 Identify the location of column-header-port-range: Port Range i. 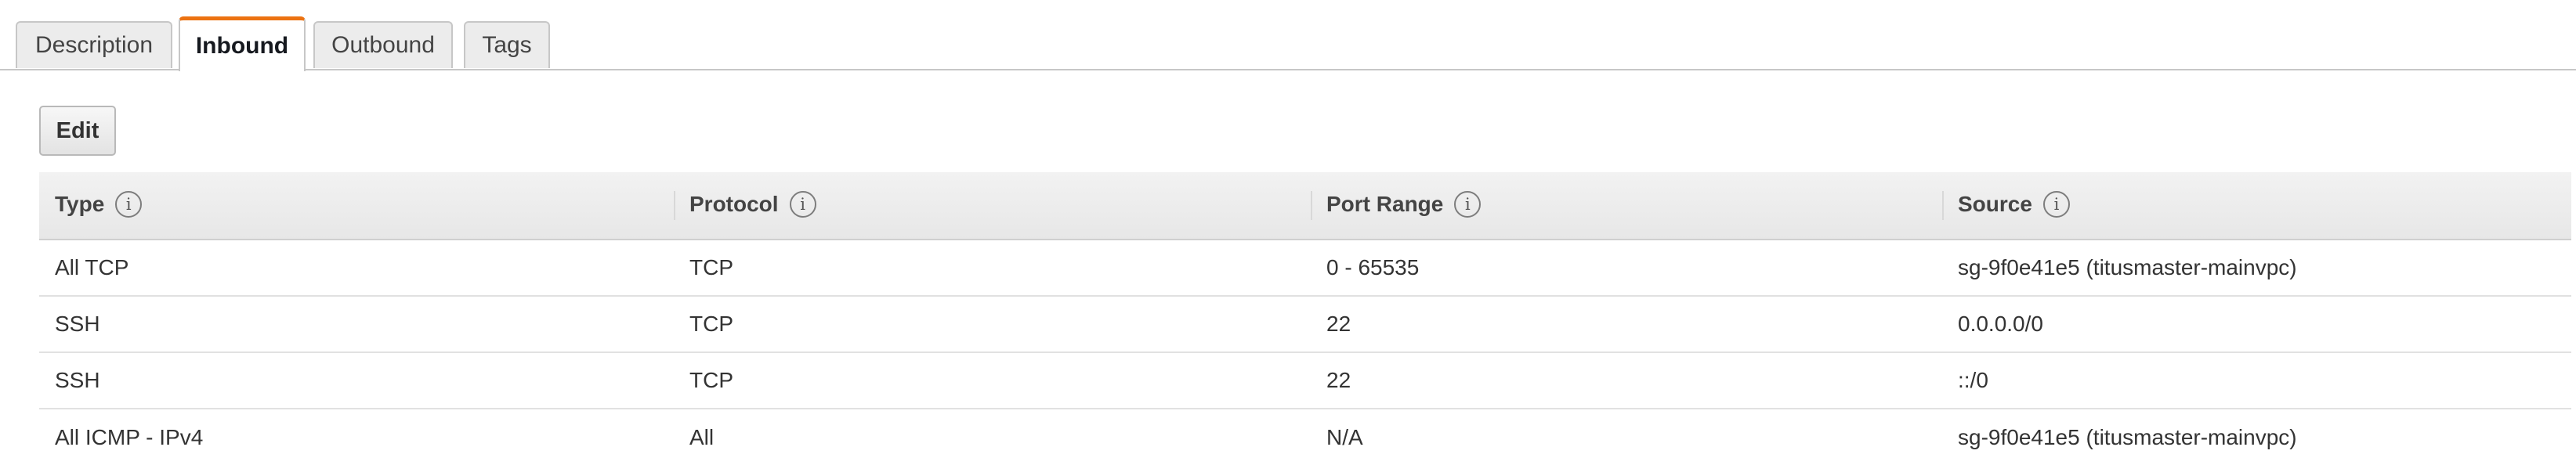
(1627, 206).